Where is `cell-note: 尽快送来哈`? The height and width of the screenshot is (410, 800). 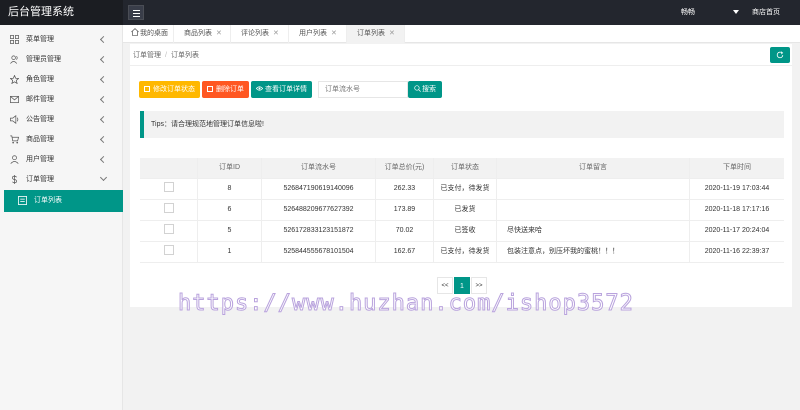
cell-note: 尽快送来哈 is located at coordinates (592, 231).